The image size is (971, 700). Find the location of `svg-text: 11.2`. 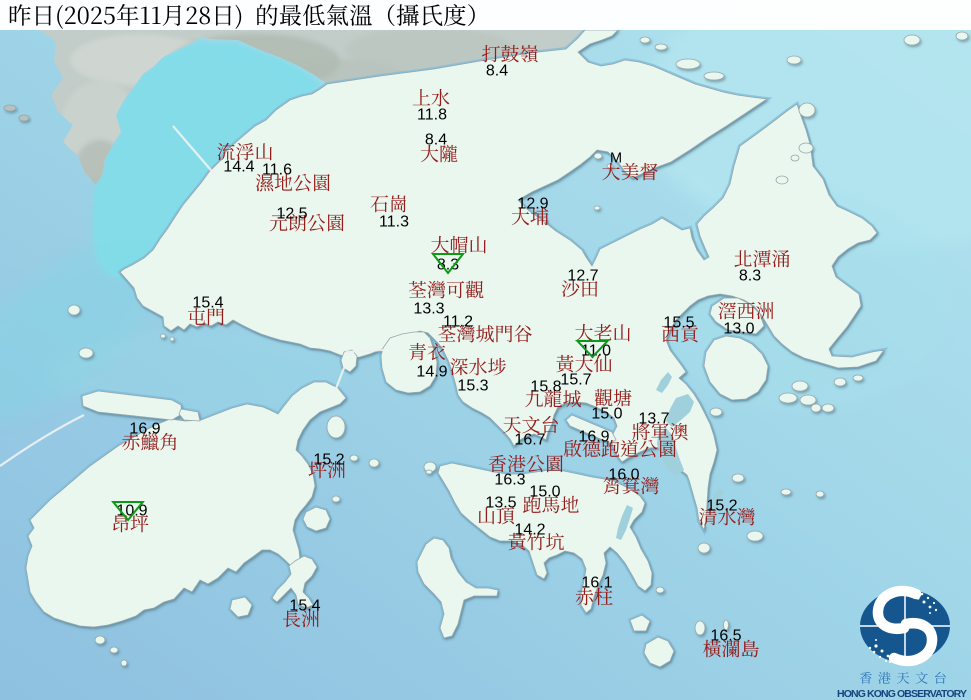

svg-text: 11.2 is located at coordinates (458, 322).